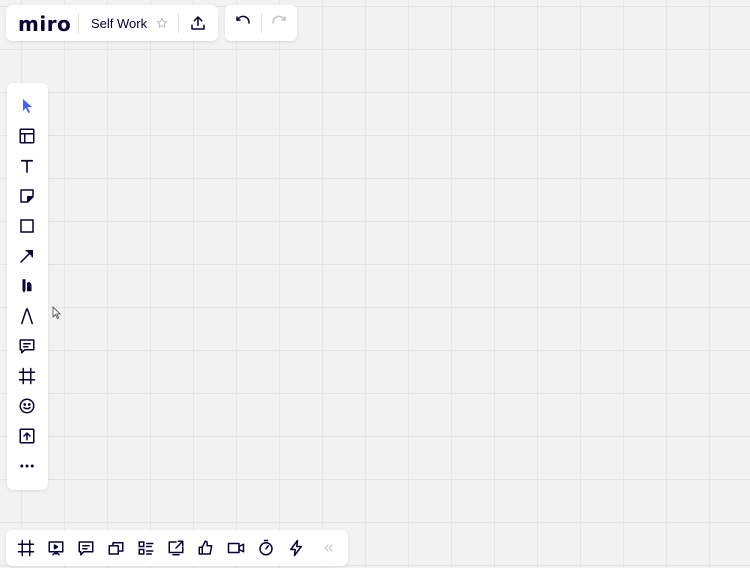  I want to click on board-header: miro Self Work, so click(112, 23).